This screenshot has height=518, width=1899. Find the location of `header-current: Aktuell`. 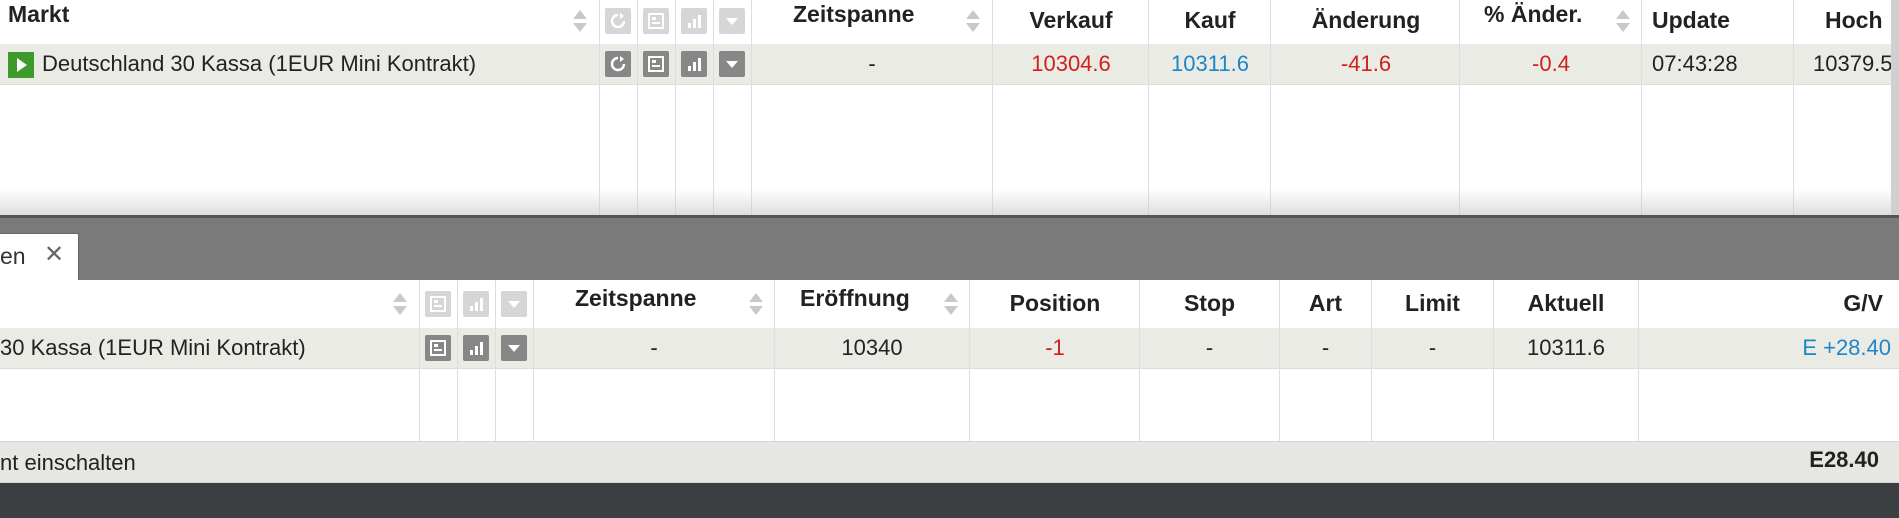

header-current: Aktuell is located at coordinates (1566, 305).